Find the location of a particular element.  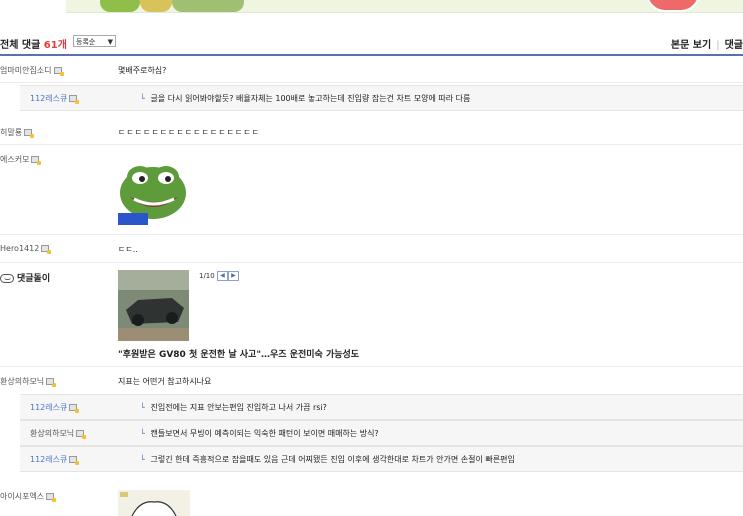

total-comments: 전체 댓글 61개 is located at coordinates (33, 43).